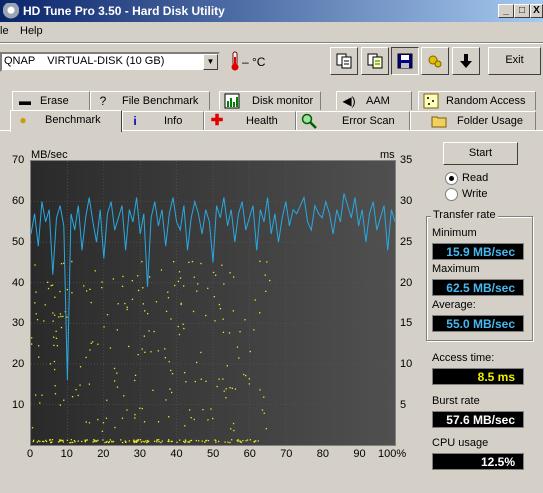 Image resolution: width=543 pixels, height=493 pixels. What do you see at coordinates (451, 194) in the screenshot?
I see `write-radio` at bounding box center [451, 194].